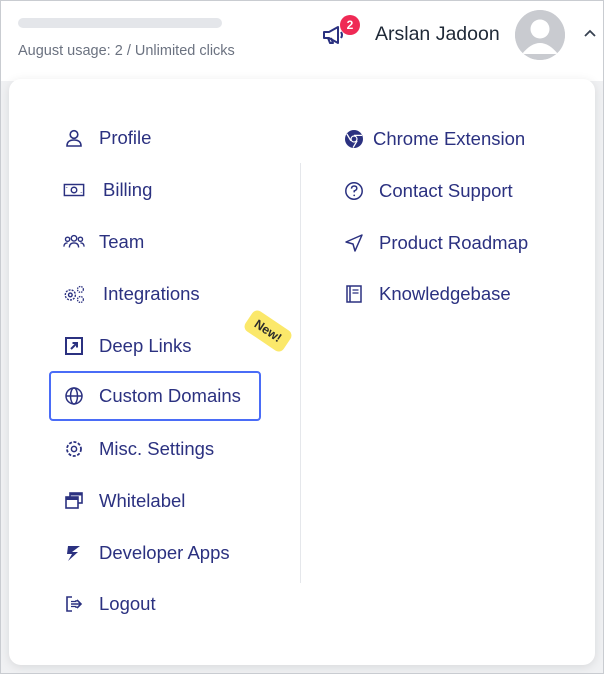 Image resolution: width=604 pixels, height=674 pixels. What do you see at coordinates (74, 190) in the screenshot?
I see `banknote-icon` at bounding box center [74, 190].